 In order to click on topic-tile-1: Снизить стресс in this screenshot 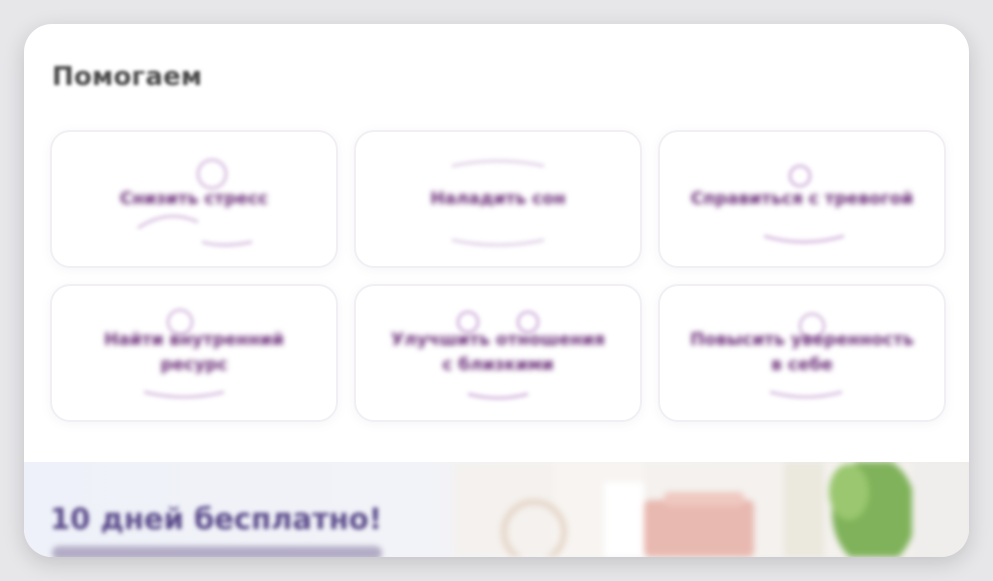, I will do `click(194, 199)`.